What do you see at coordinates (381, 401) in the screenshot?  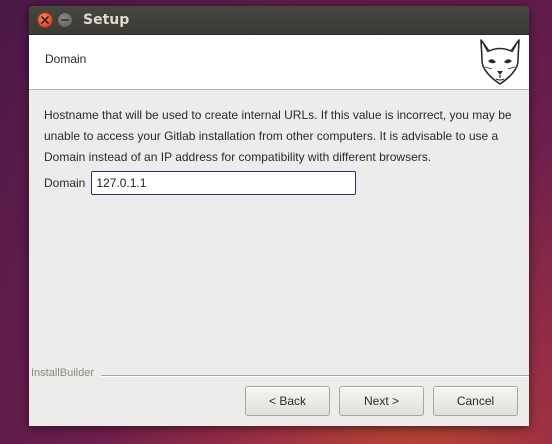 I see `next-button: Next >` at bounding box center [381, 401].